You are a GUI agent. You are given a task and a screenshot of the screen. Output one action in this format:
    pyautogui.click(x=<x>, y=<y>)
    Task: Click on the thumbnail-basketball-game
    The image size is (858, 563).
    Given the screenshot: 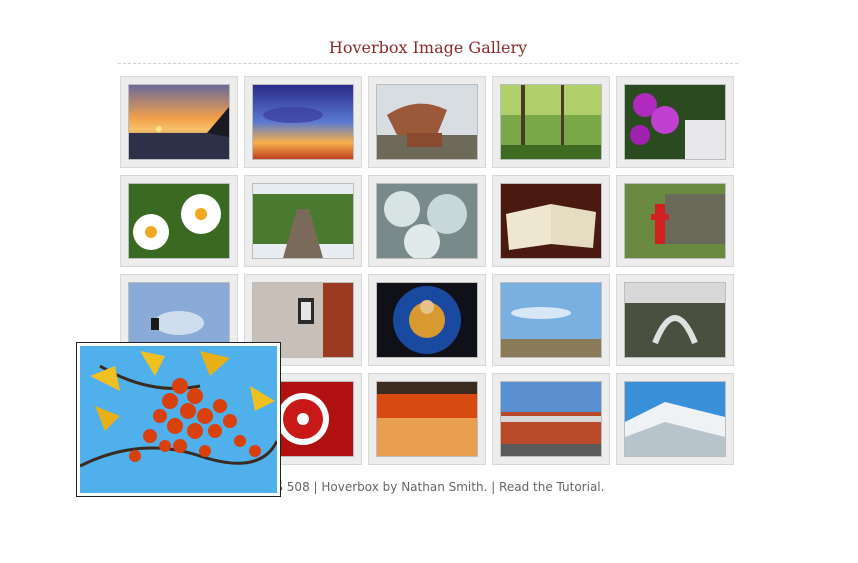 What is the action you would take?
    pyautogui.click(x=427, y=419)
    